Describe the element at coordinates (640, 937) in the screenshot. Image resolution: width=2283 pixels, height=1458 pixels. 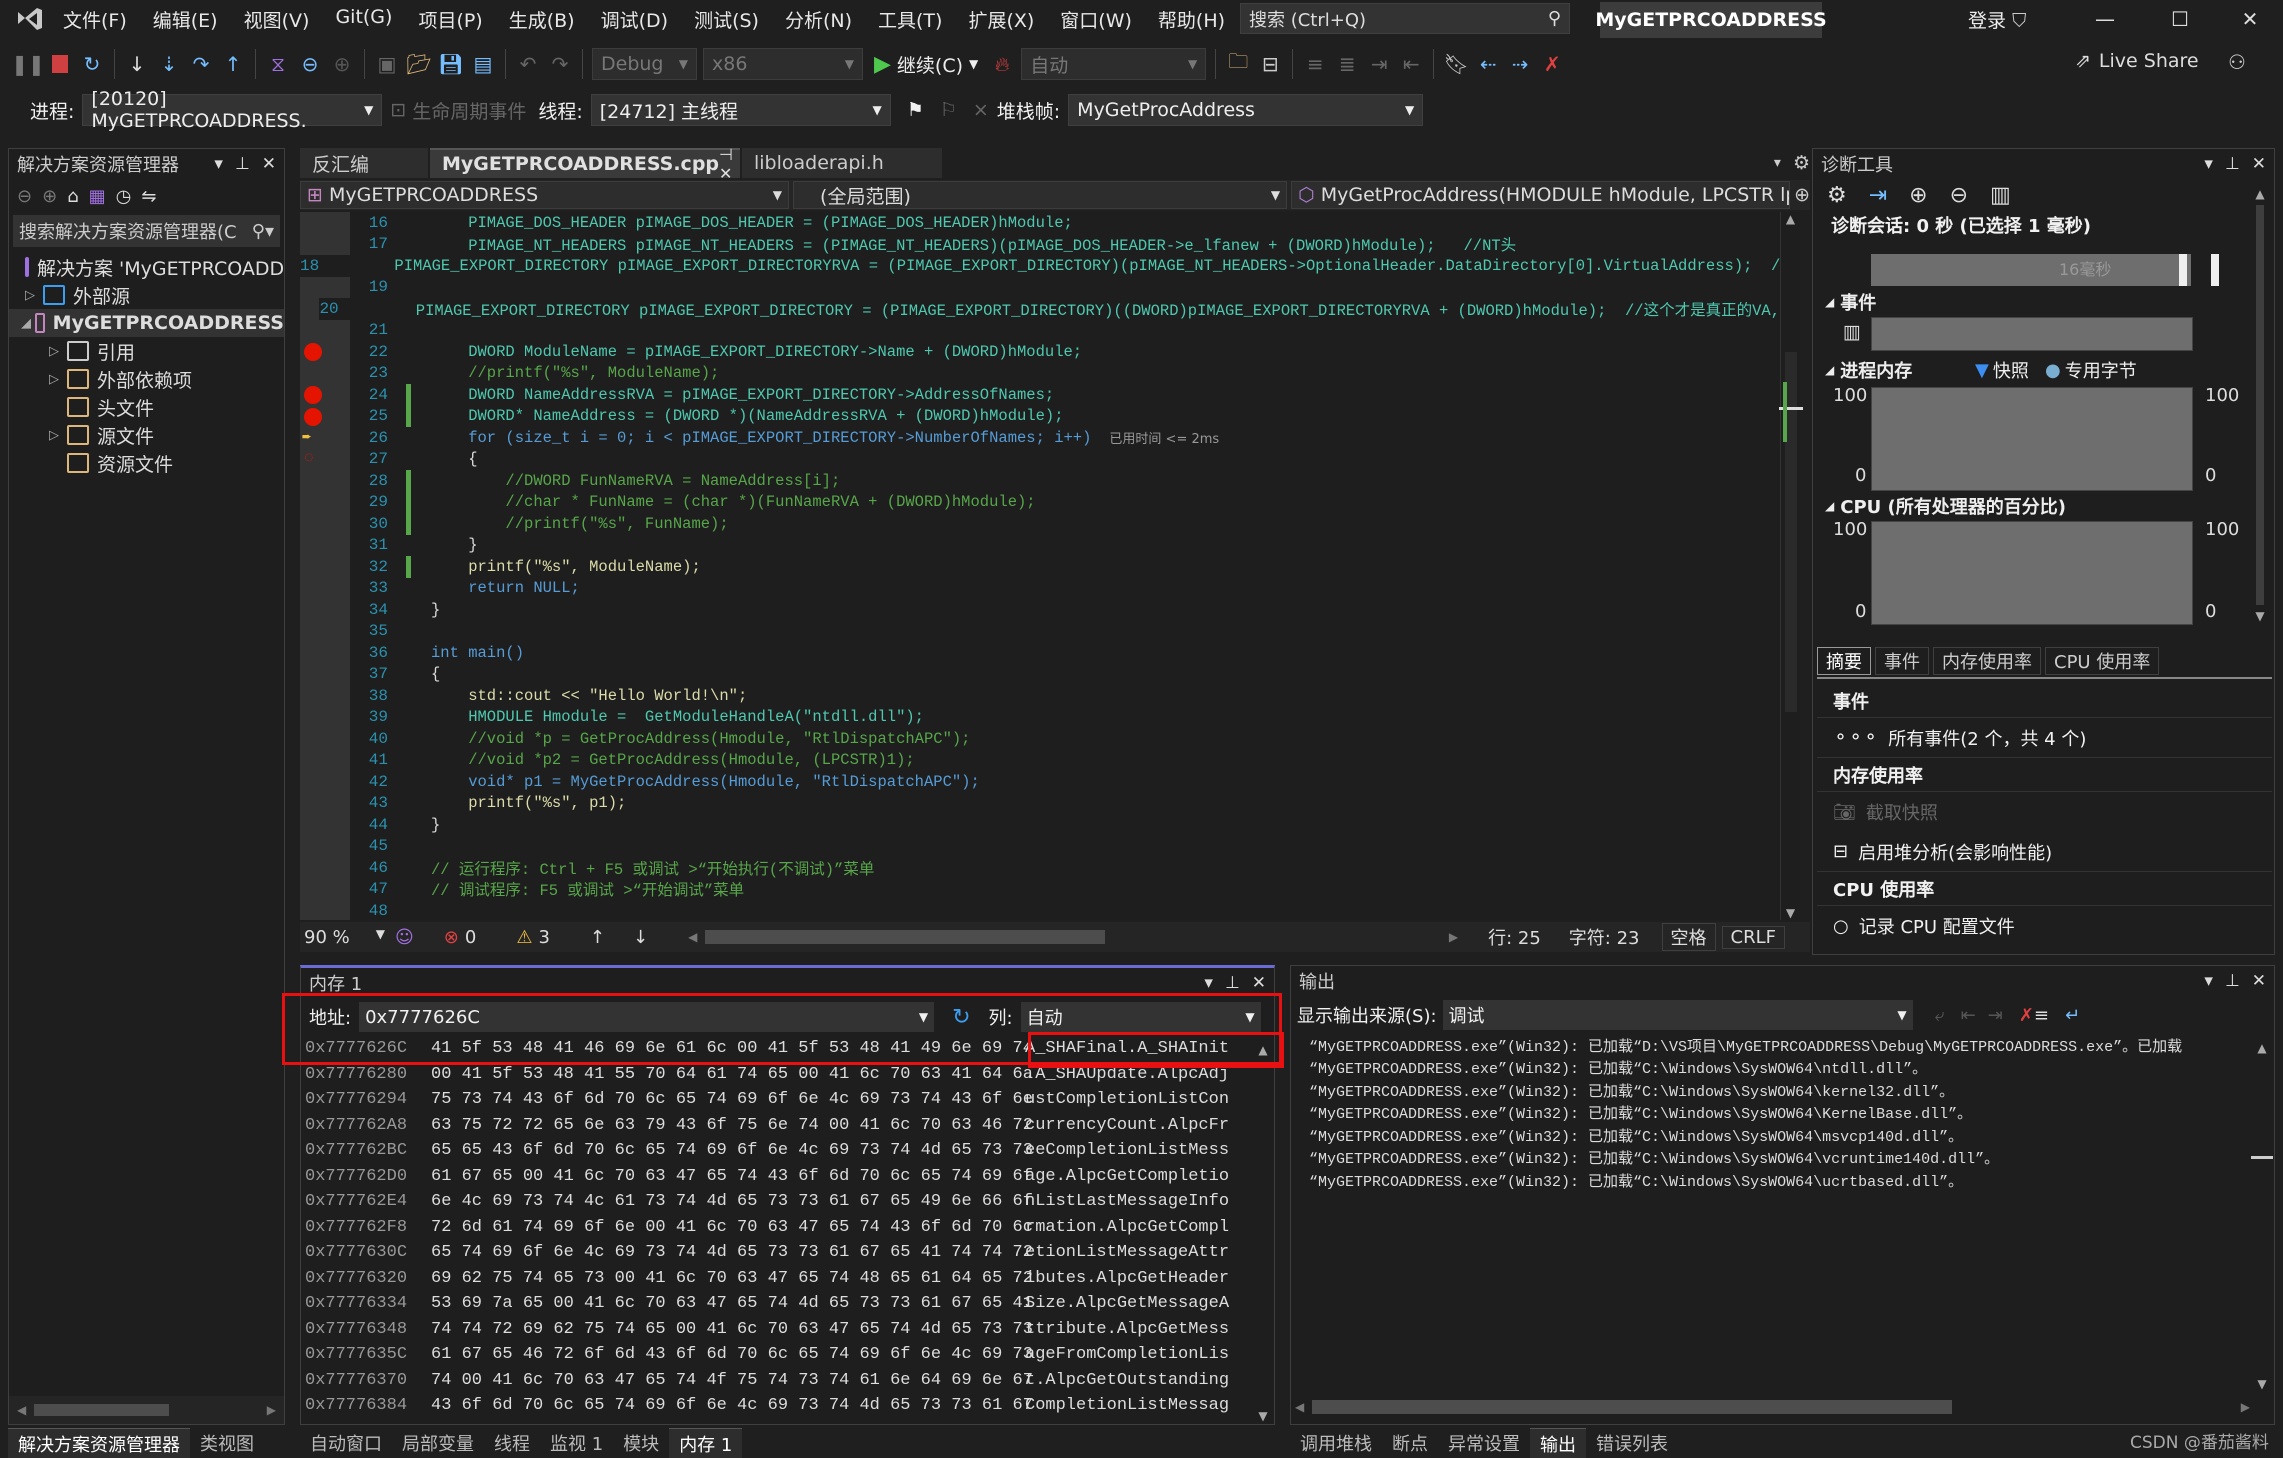
I see `next-issue-icon: ↓` at that location.